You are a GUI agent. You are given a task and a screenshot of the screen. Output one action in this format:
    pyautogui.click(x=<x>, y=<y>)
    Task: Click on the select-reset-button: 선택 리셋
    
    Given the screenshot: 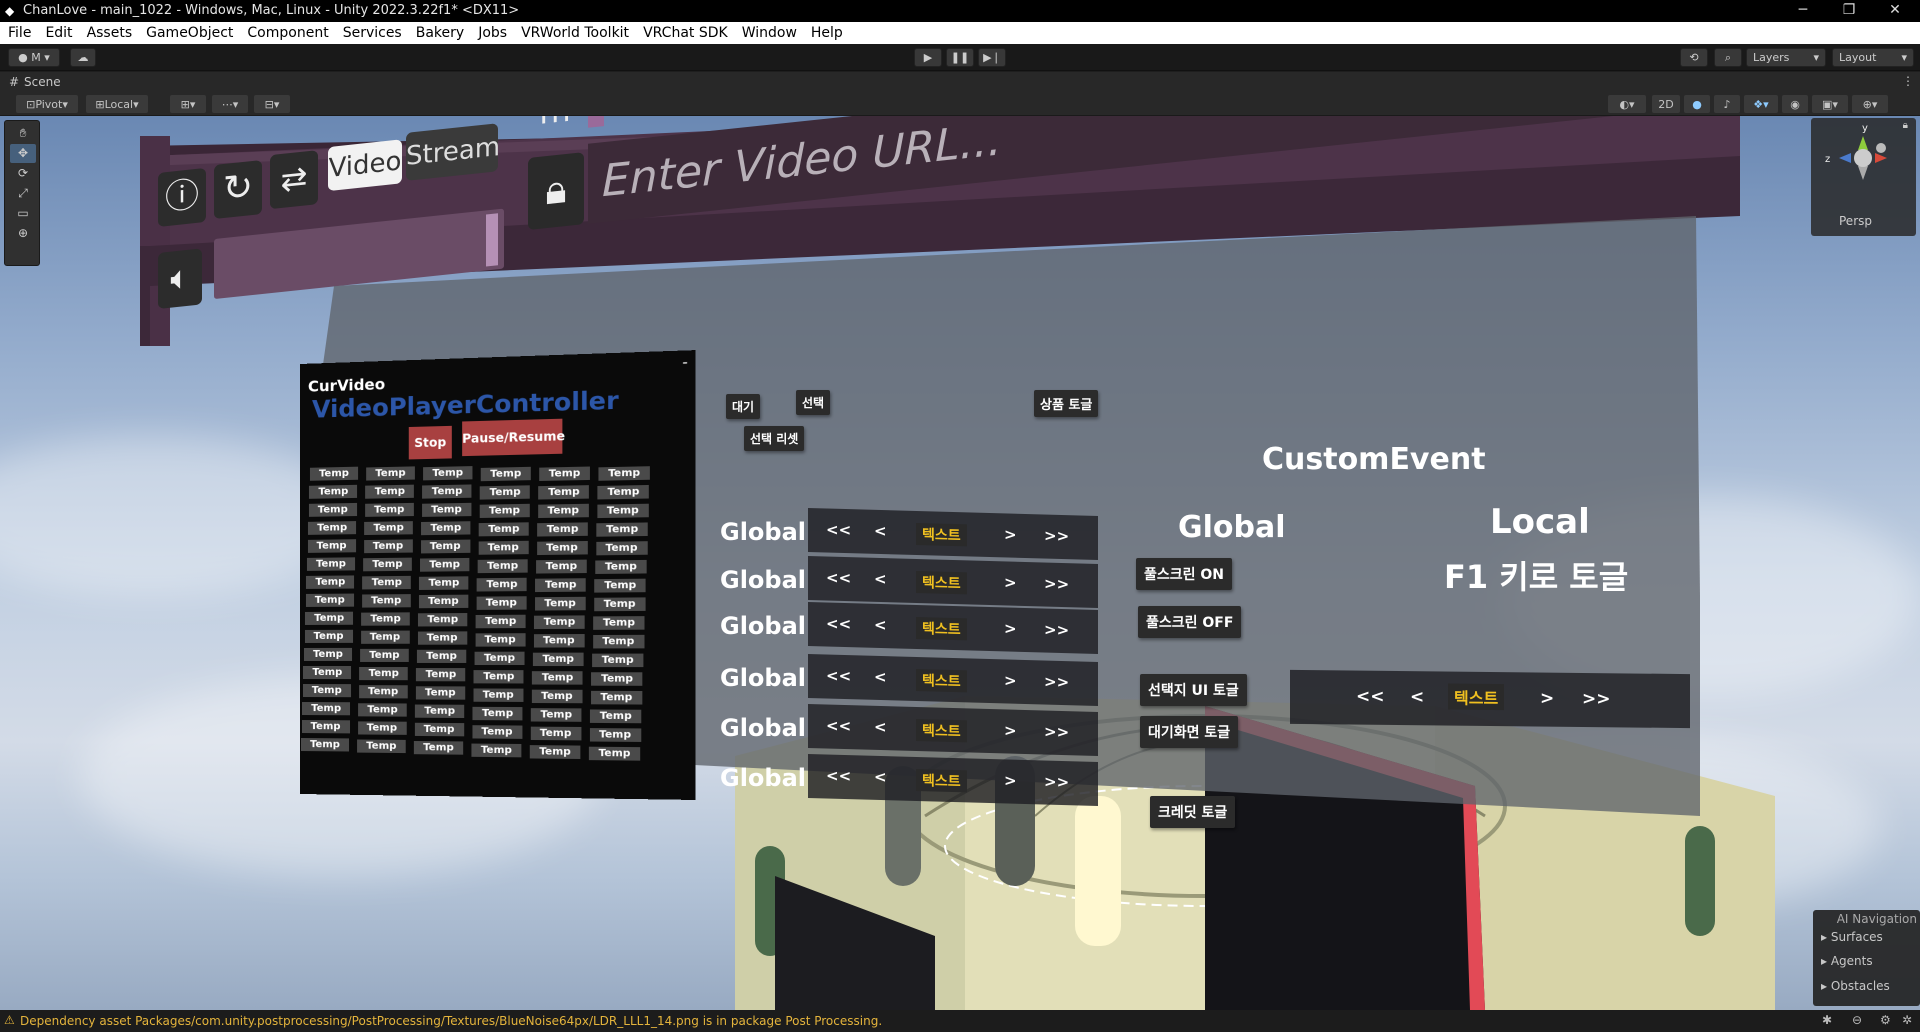 What is the action you would take?
    pyautogui.click(x=774, y=438)
    